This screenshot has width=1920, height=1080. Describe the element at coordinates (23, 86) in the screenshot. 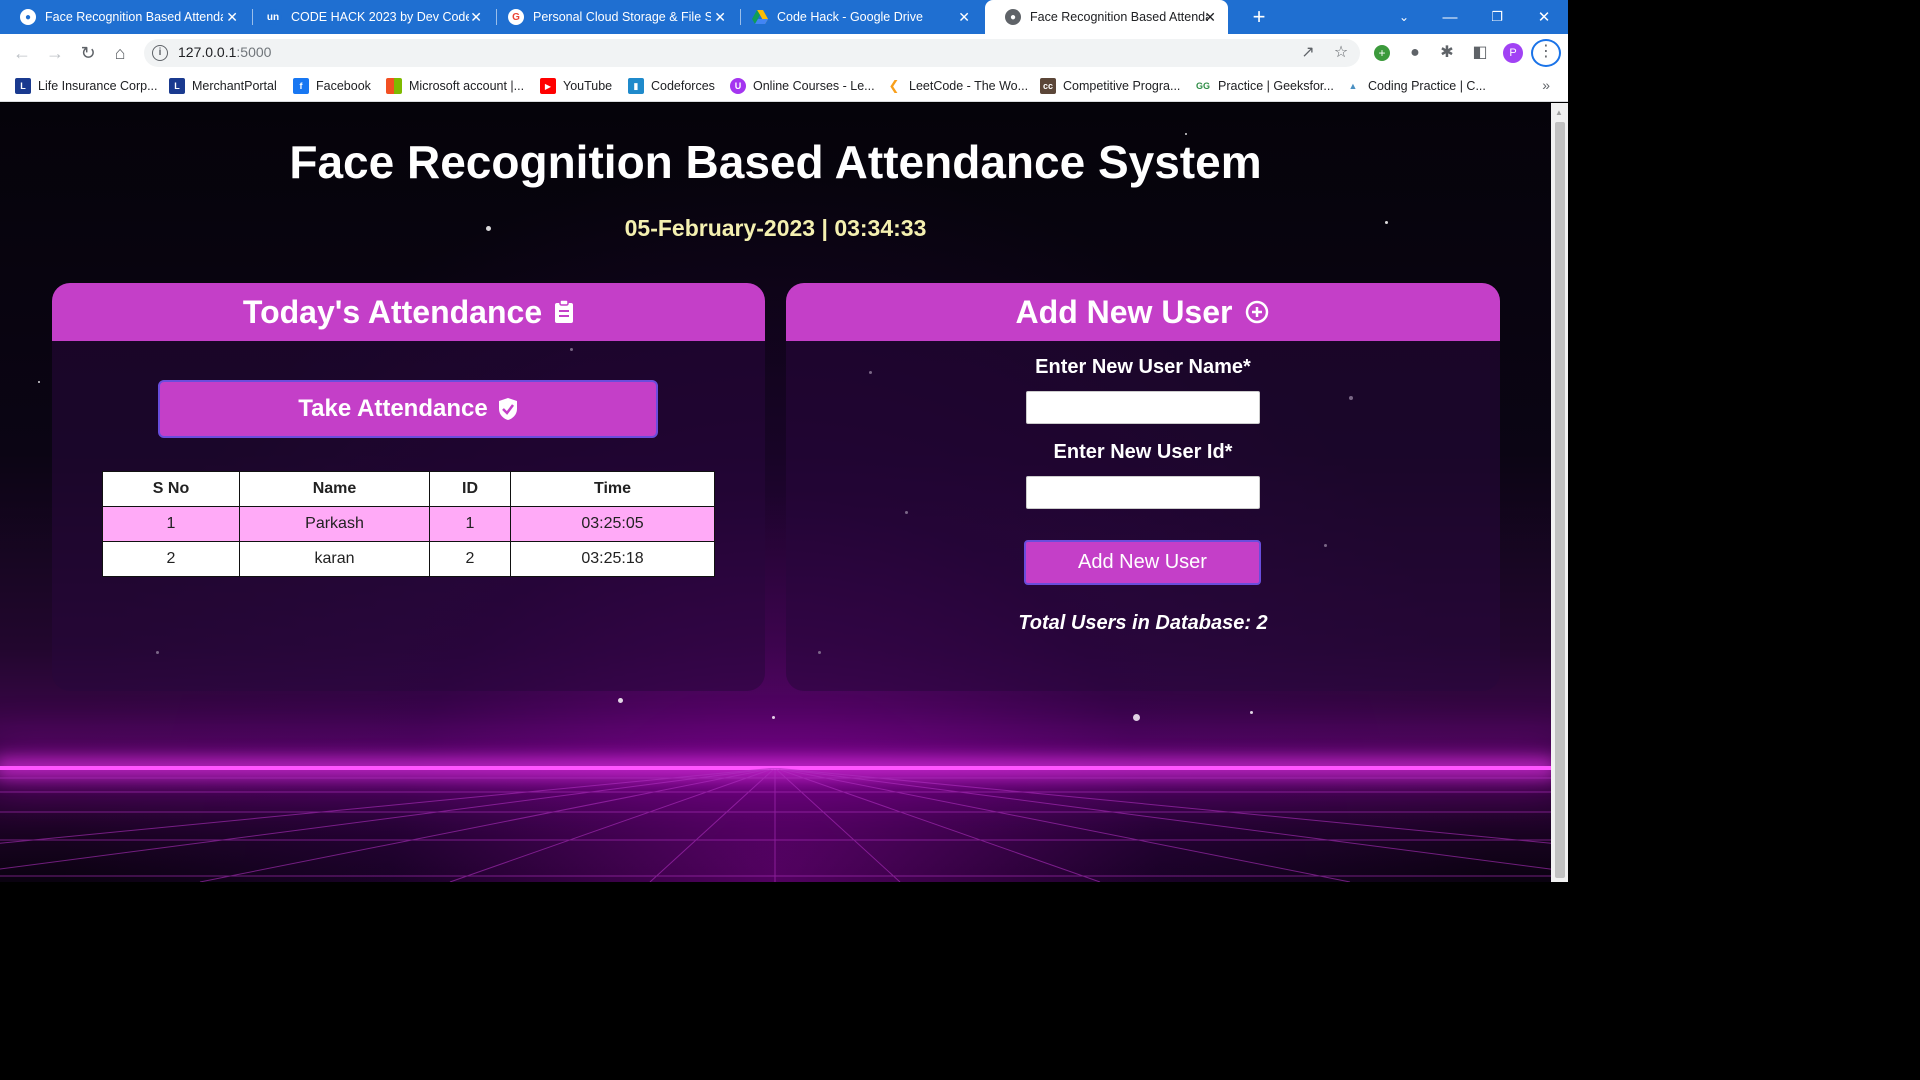

I see `lic-icon: L` at that location.